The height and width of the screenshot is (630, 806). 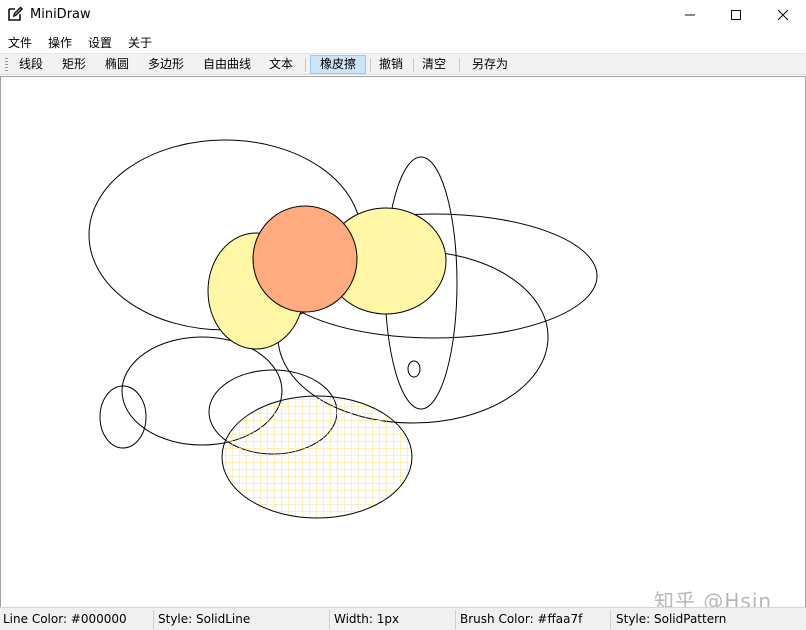 I want to click on save-as-button: 另存为, so click(x=490, y=64).